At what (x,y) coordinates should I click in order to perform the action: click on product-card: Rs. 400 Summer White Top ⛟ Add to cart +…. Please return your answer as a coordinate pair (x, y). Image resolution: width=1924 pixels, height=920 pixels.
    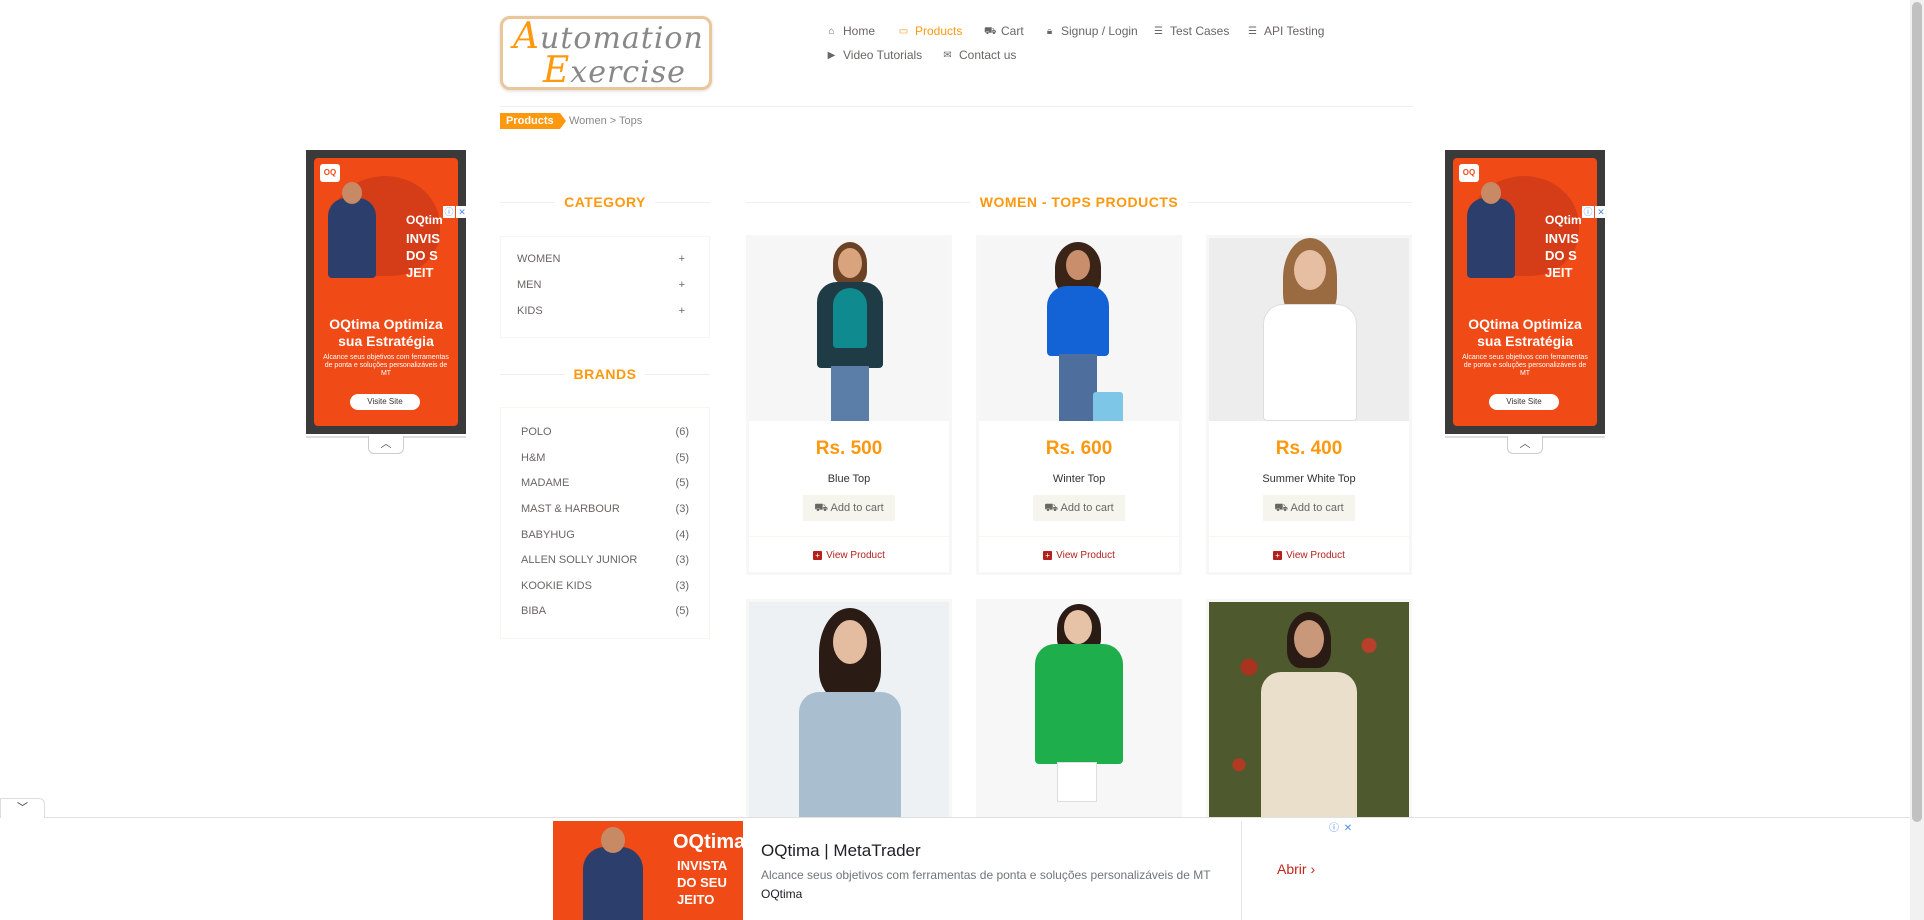
    Looking at the image, I should click on (1309, 405).